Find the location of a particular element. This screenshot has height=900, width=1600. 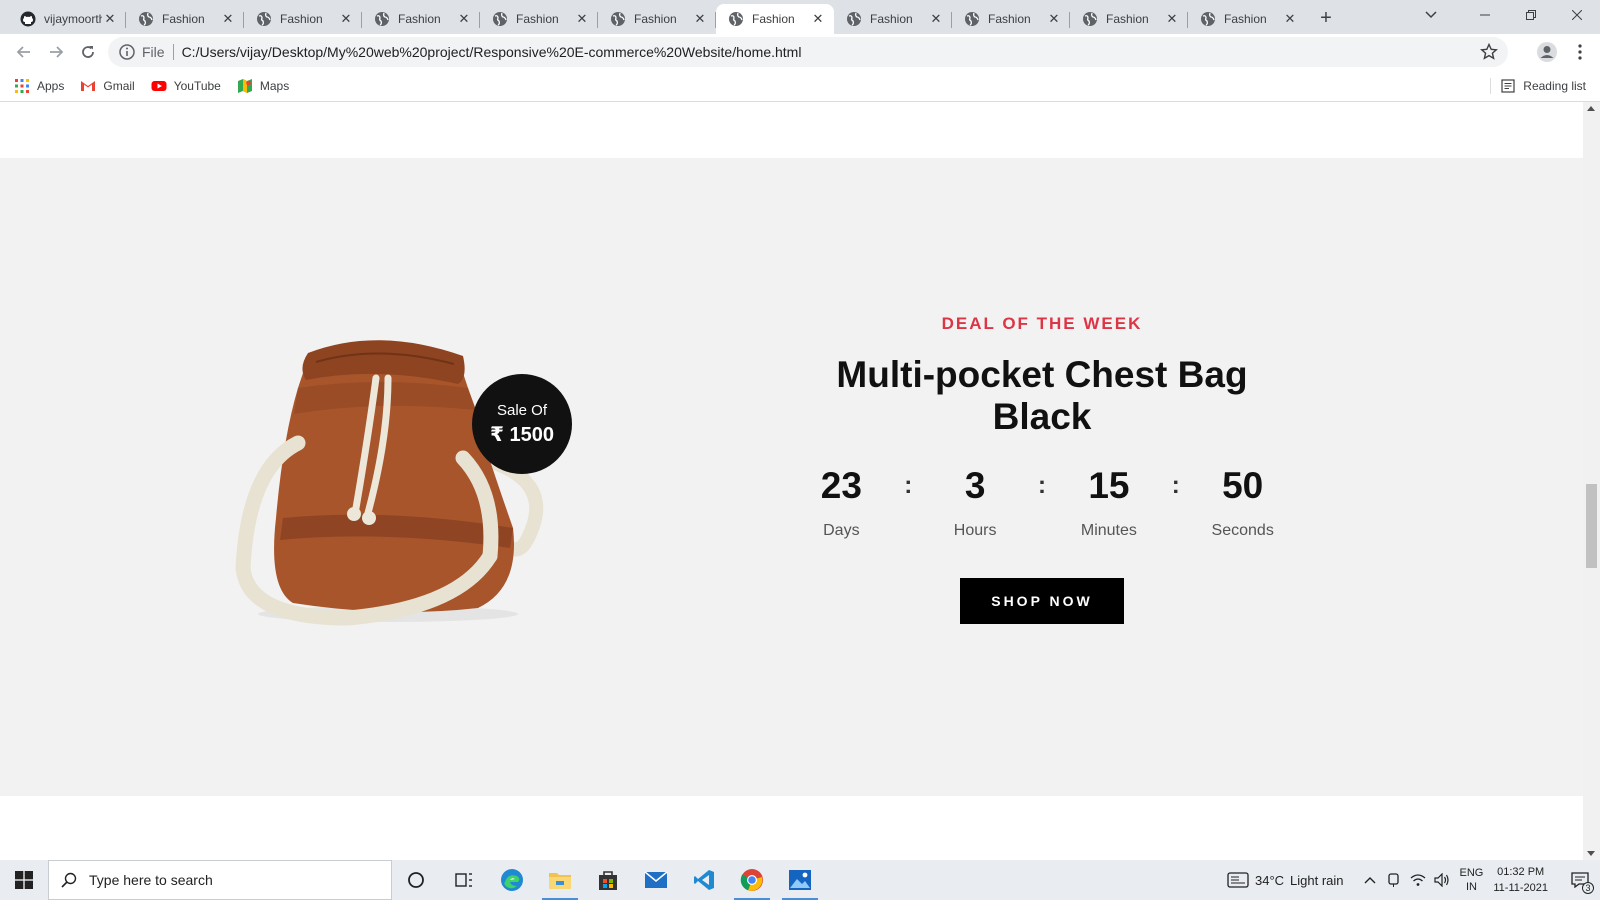

reload-icon is located at coordinates (88, 52).